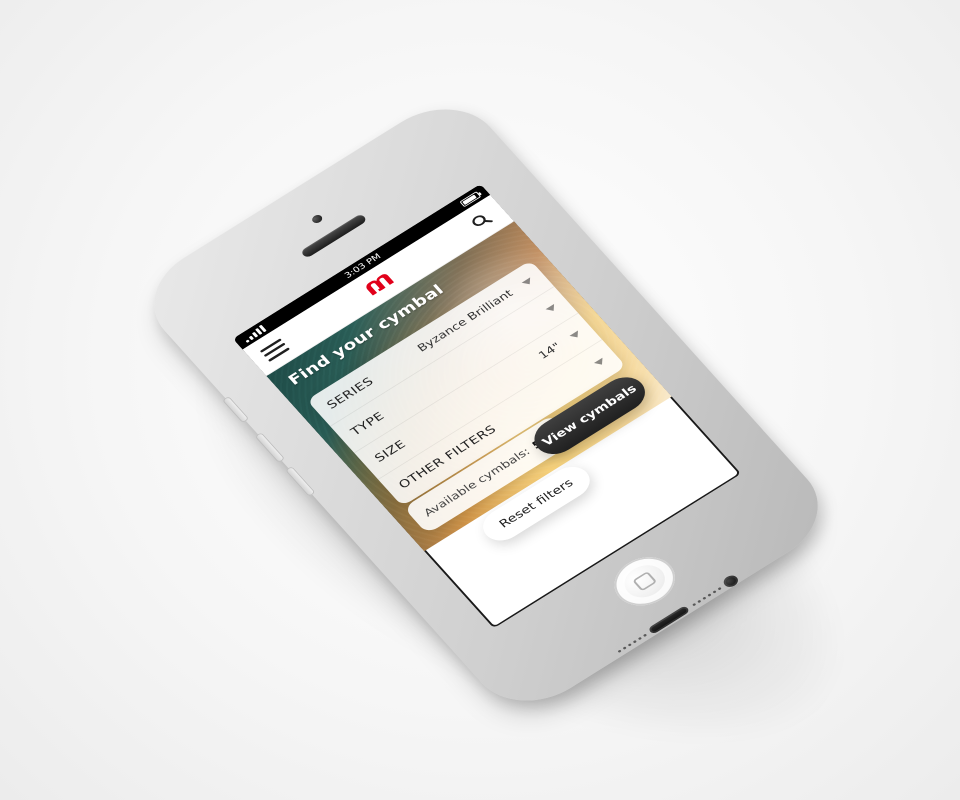 This screenshot has width=960, height=800. I want to click on hamburger-menu-icon, so click(274, 350).